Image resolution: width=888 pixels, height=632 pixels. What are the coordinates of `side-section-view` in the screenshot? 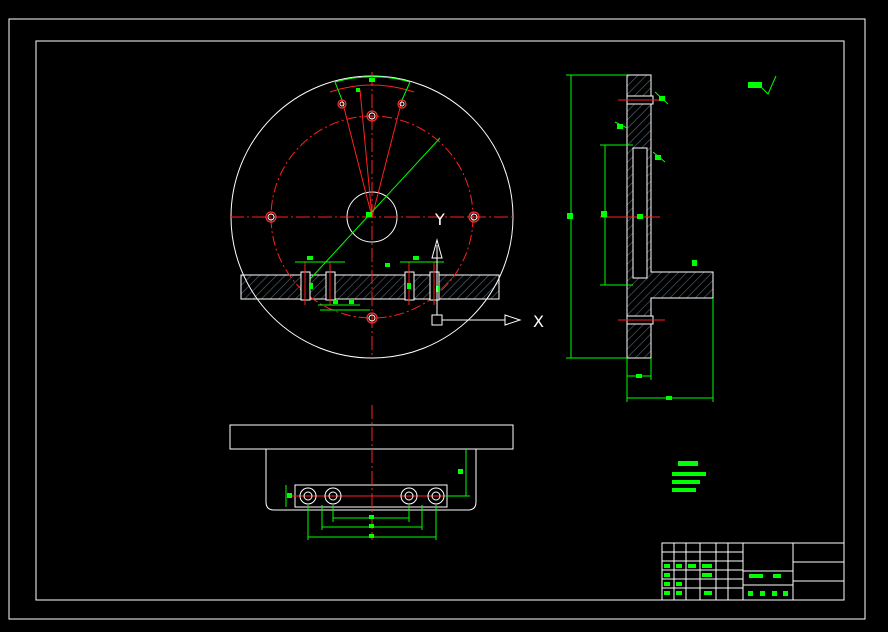 It's located at (671, 238).